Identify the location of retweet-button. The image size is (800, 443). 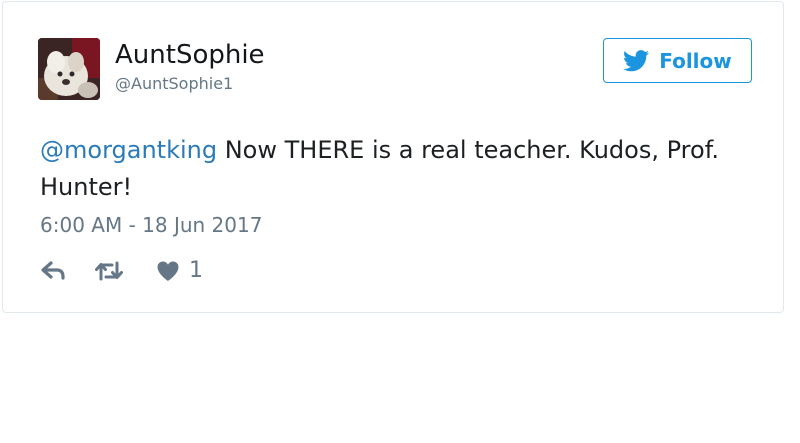
(109, 271).